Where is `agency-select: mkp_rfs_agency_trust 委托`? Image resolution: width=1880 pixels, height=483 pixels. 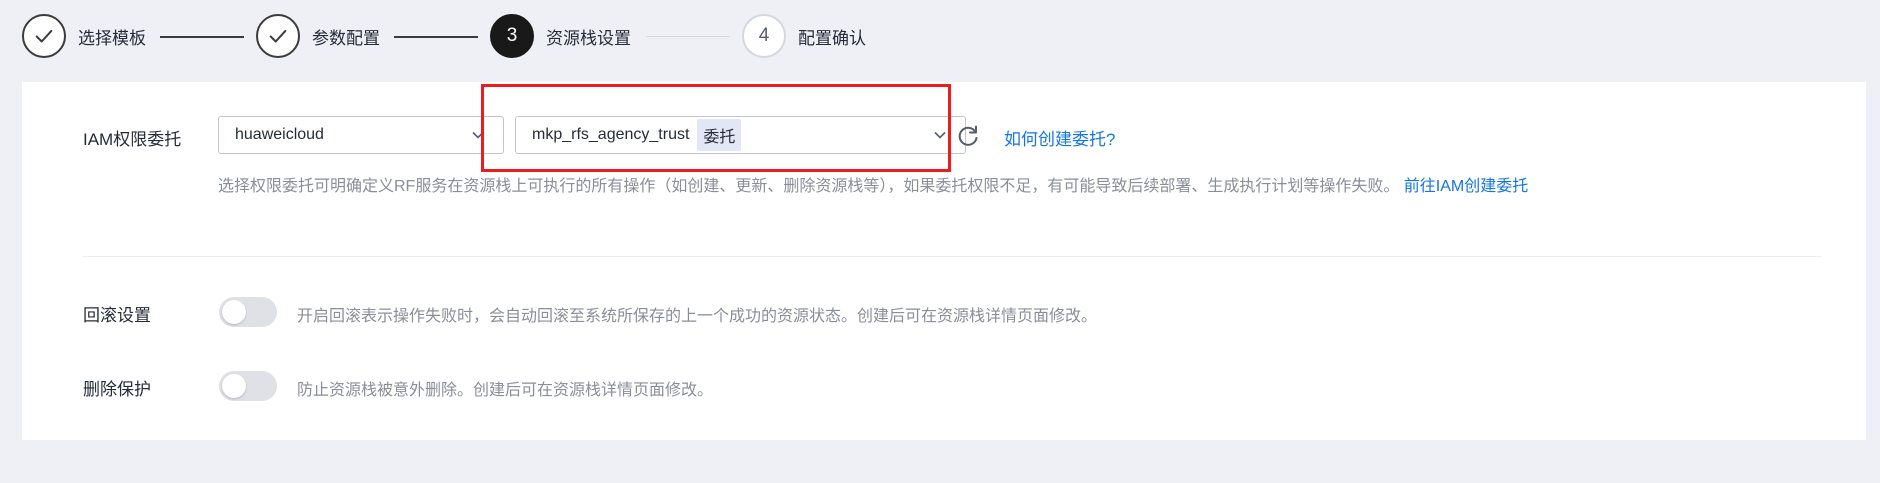
agency-select: mkp_rfs_agency_trust 委托 is located at coordinates (740, 135).